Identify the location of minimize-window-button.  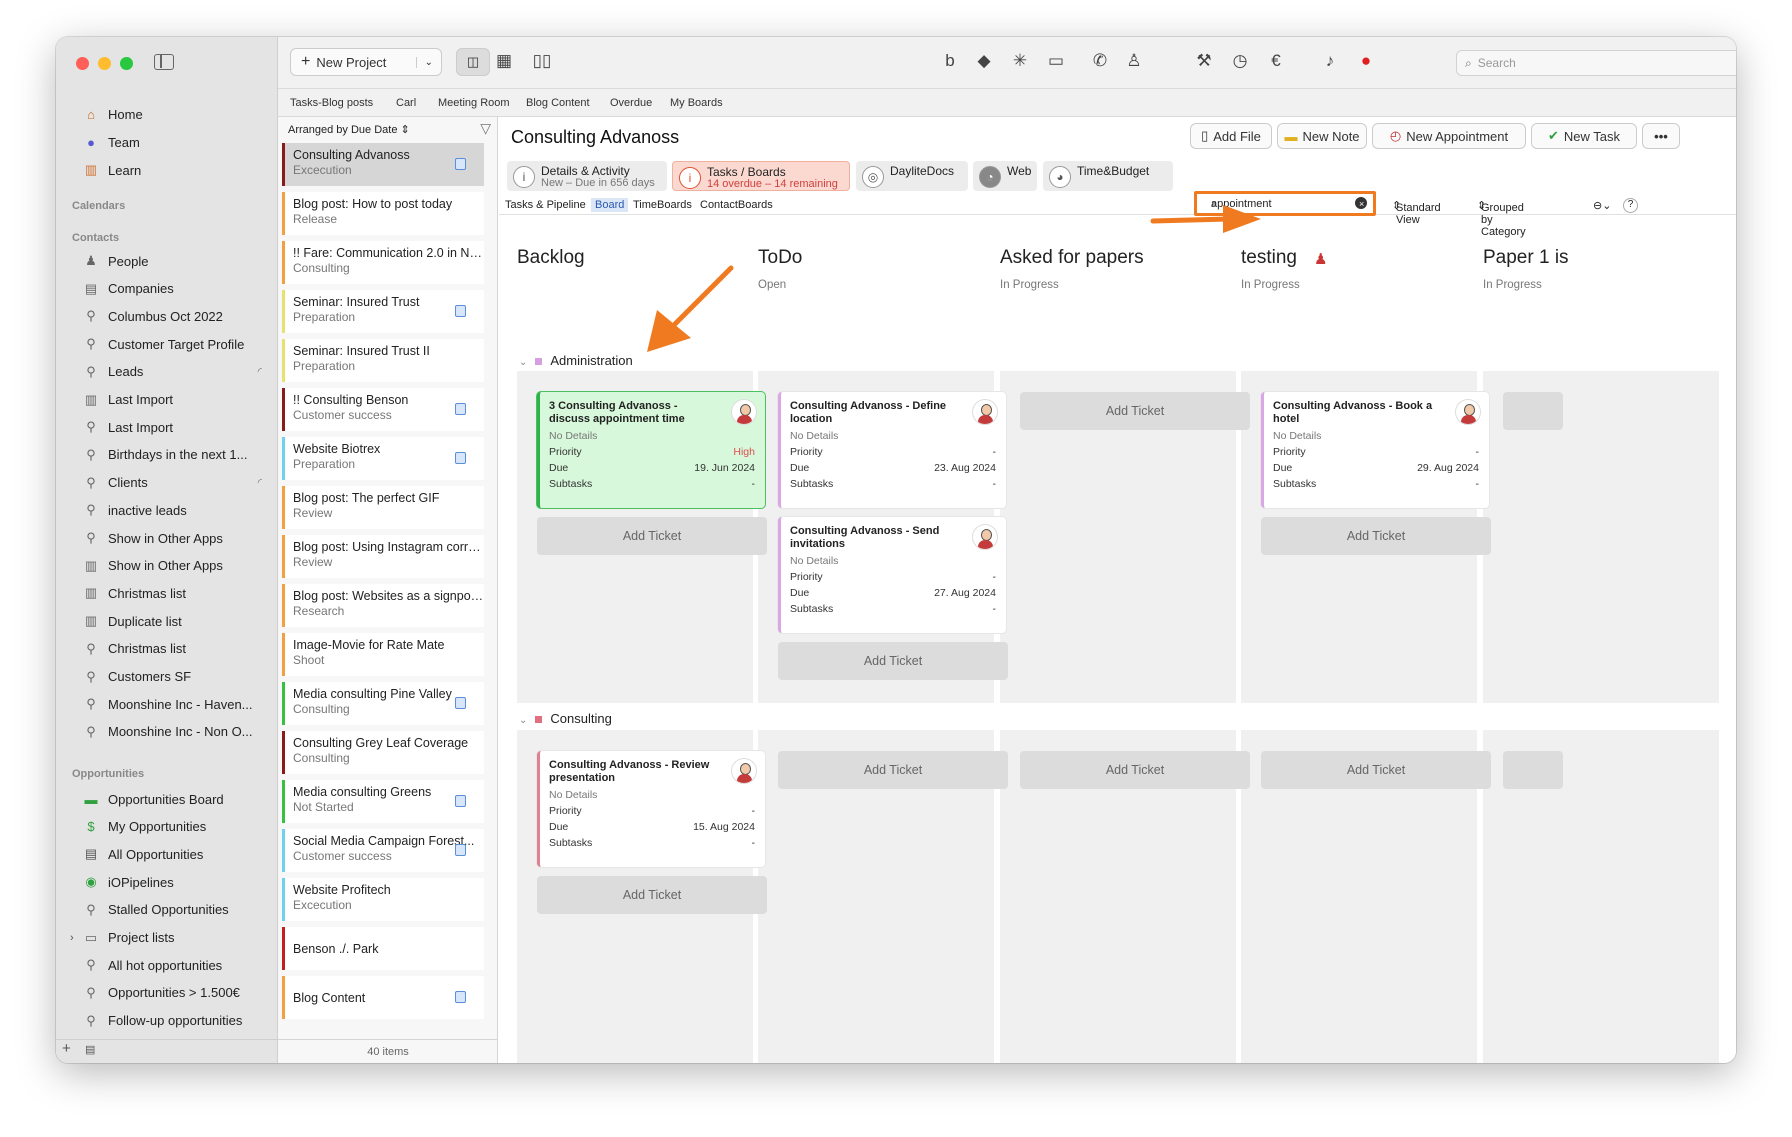
(104, 63).